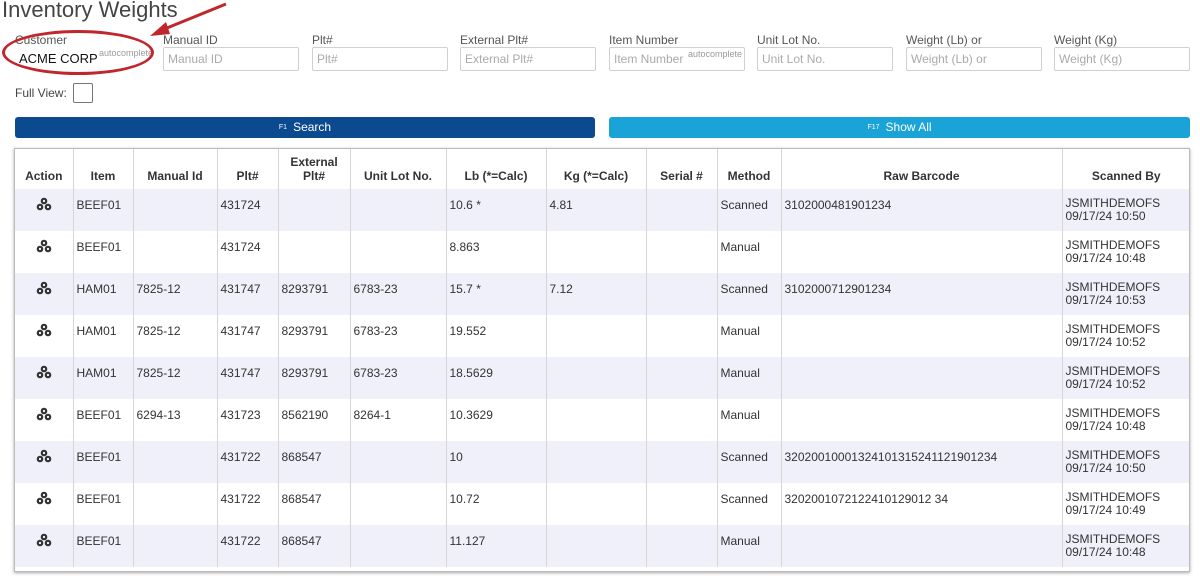 The height and width of the screenshot is (578, 1200). Describe the element at coordinates (596, 294) in the screenshot. I see `cell-kg: 7.12` at that location.